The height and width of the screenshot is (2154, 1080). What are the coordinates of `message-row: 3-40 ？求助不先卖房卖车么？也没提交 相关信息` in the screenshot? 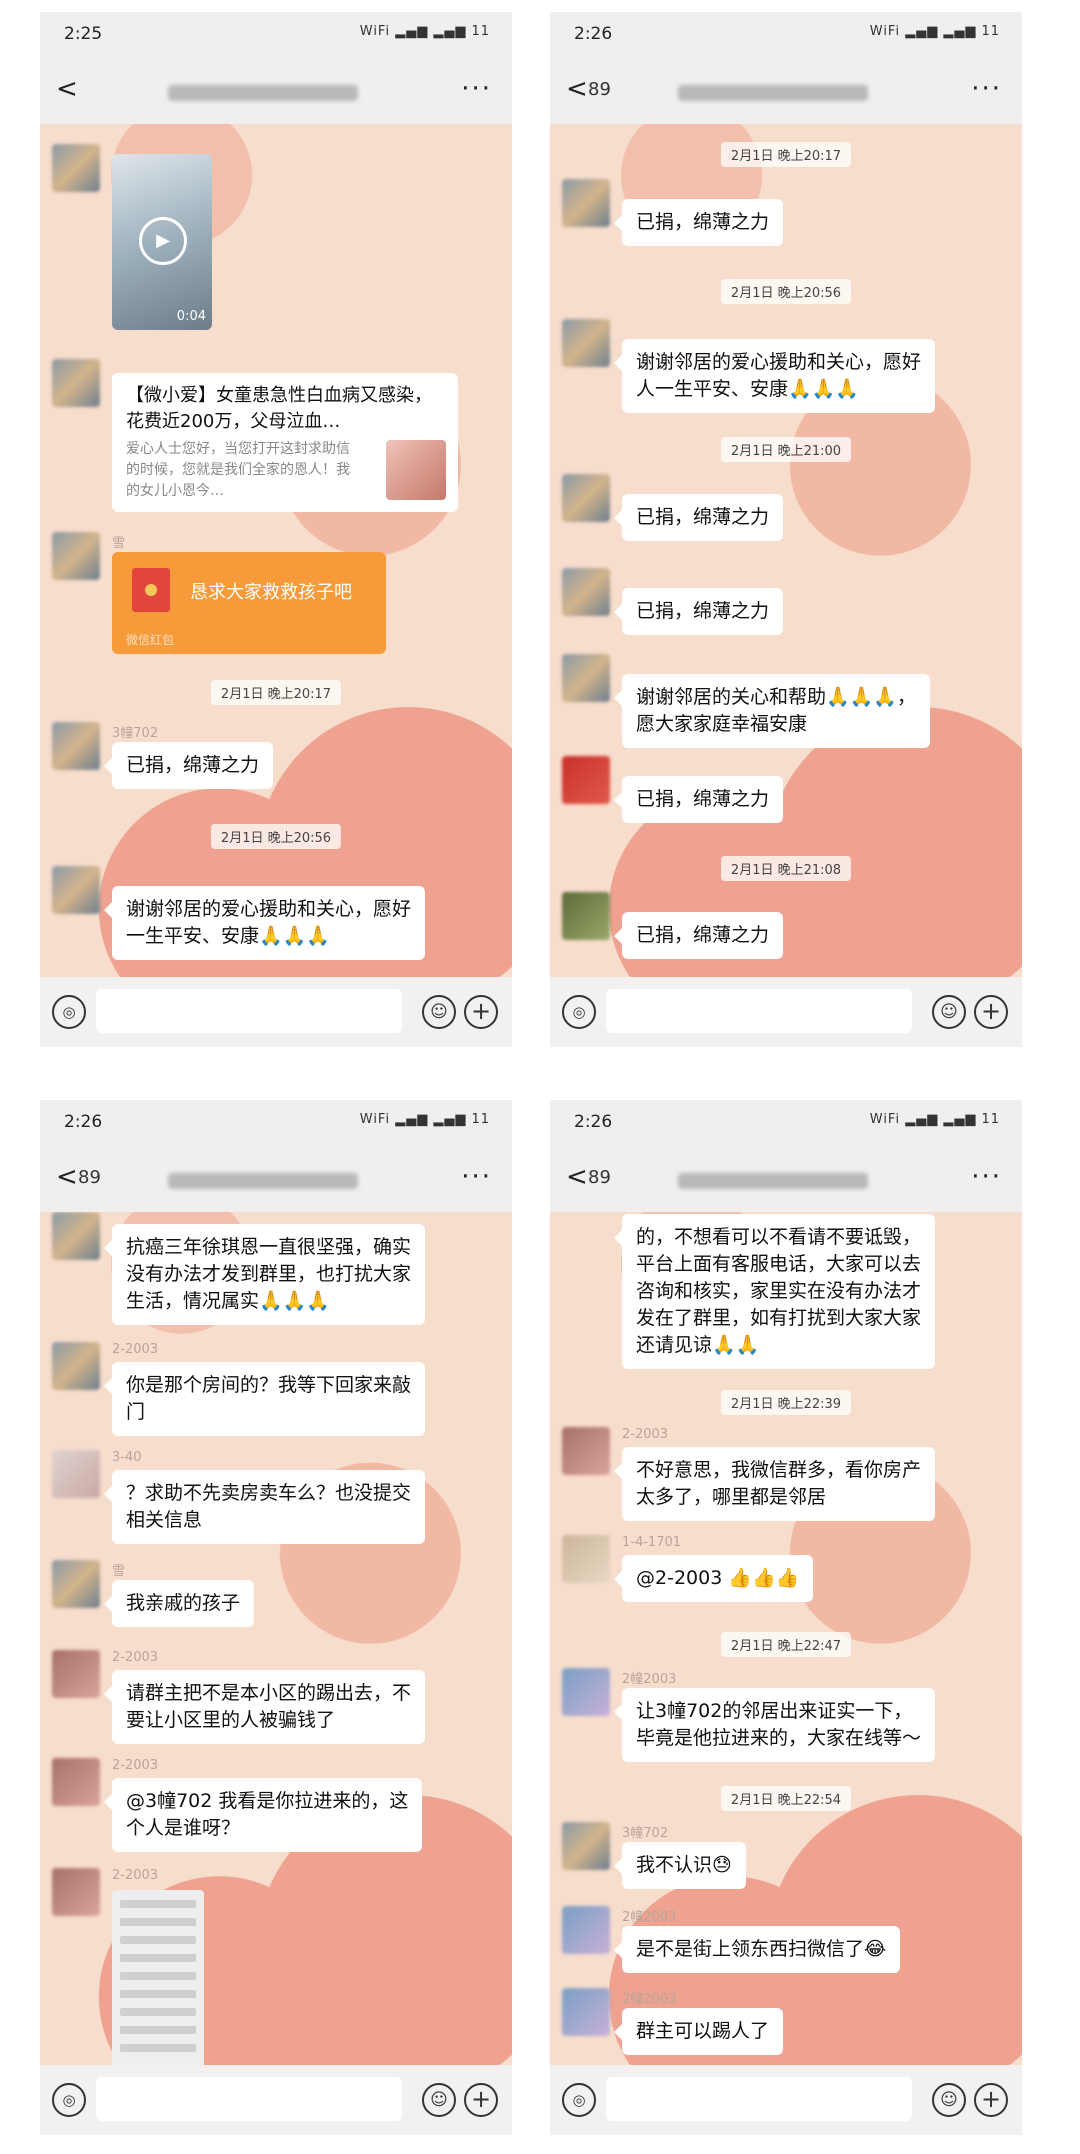 It's located at (276, 1500).